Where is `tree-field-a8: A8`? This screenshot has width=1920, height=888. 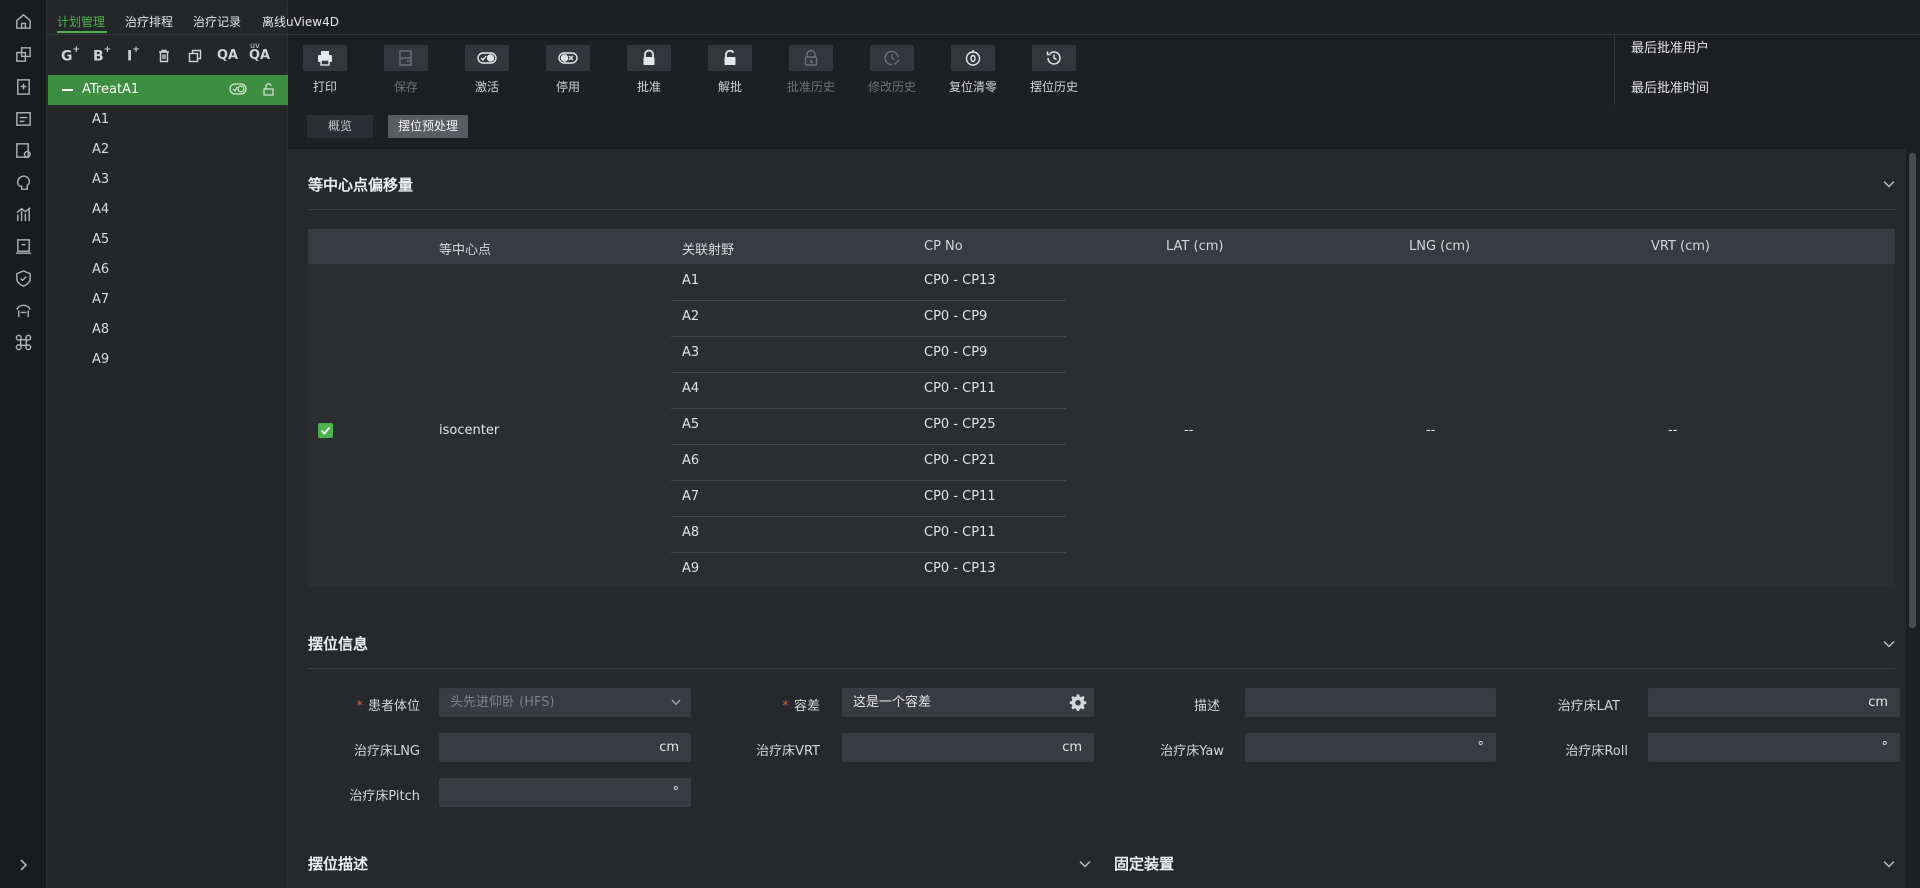 tree-field-a8: A8 is located at coordinates (100, 329).